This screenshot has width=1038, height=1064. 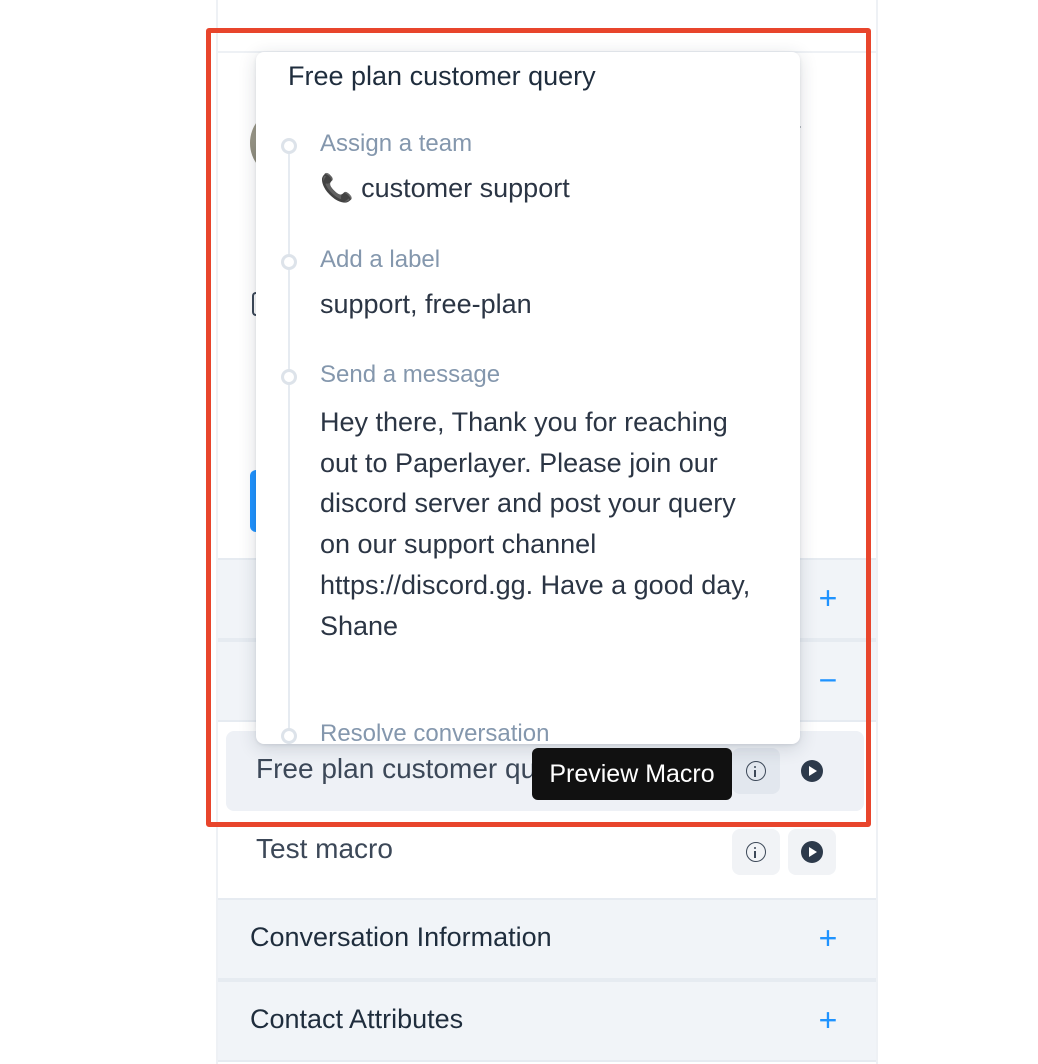 I want to click on section-title: Conversation Information, so click(x=401, y=937).